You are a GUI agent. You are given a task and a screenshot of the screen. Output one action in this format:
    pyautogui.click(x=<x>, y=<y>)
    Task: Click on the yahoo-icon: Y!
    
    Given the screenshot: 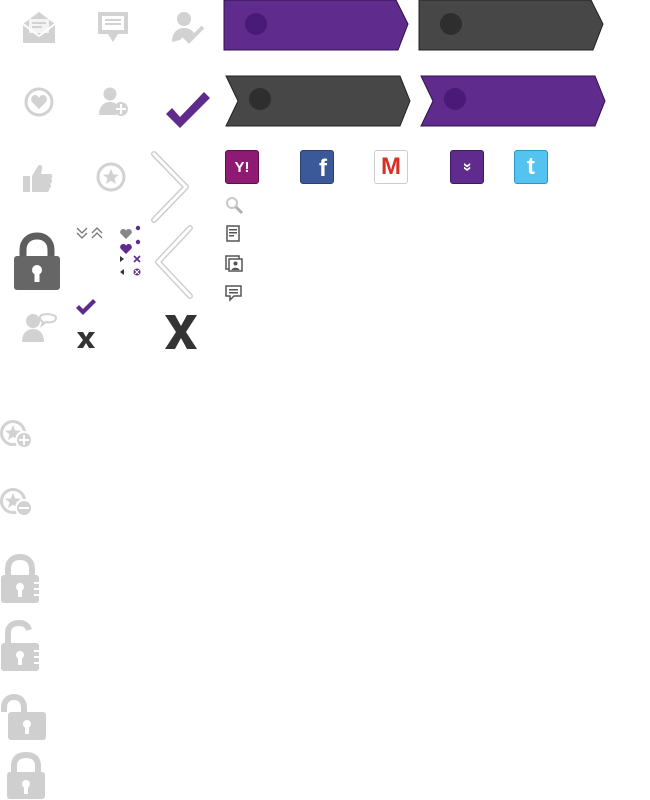 What is the action you would take?
    pyautogui.click(x=242, y=167)
    